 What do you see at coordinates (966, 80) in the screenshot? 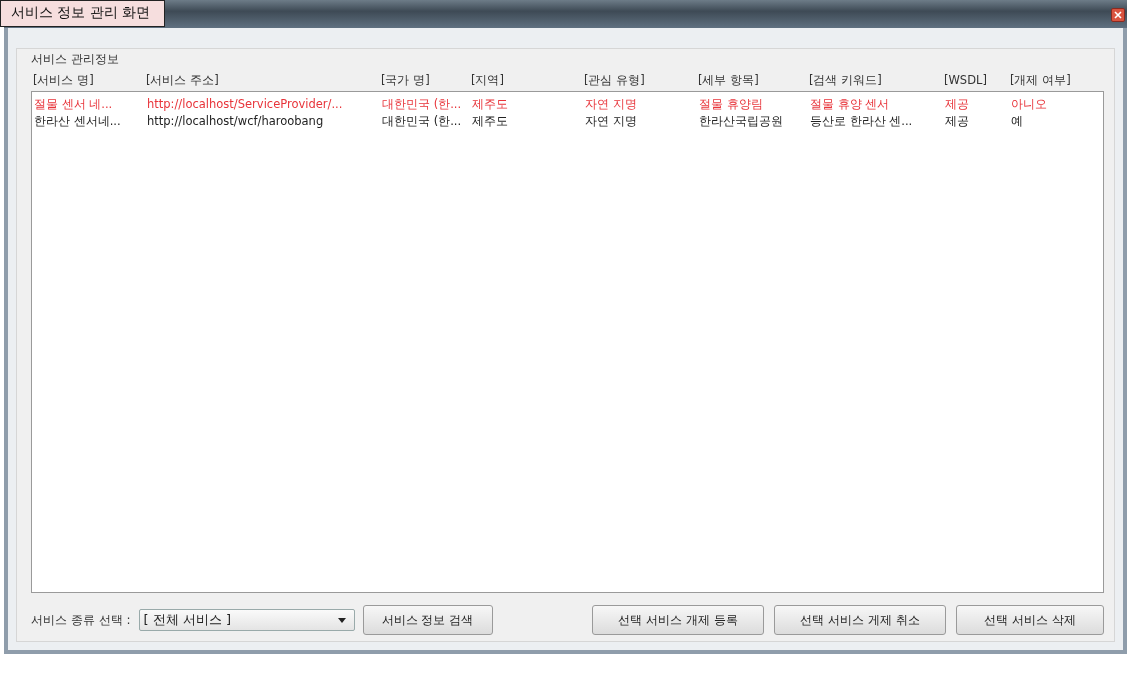
I see `column-header: [WSDL]` at bounding box center [966, 80].